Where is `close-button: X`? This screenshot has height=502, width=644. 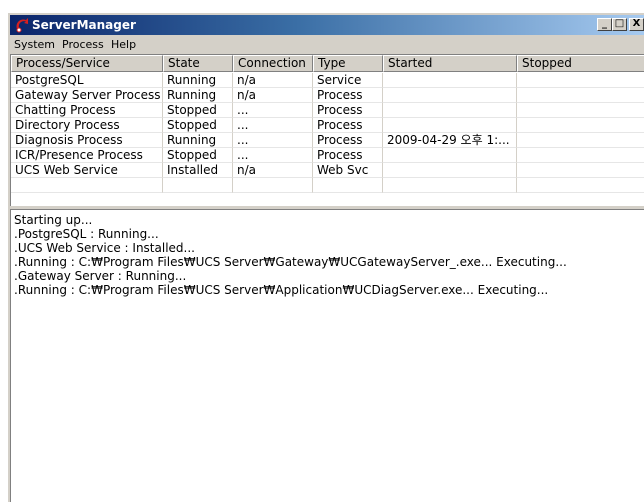 close-button: X is located at coordinates (636, 24).